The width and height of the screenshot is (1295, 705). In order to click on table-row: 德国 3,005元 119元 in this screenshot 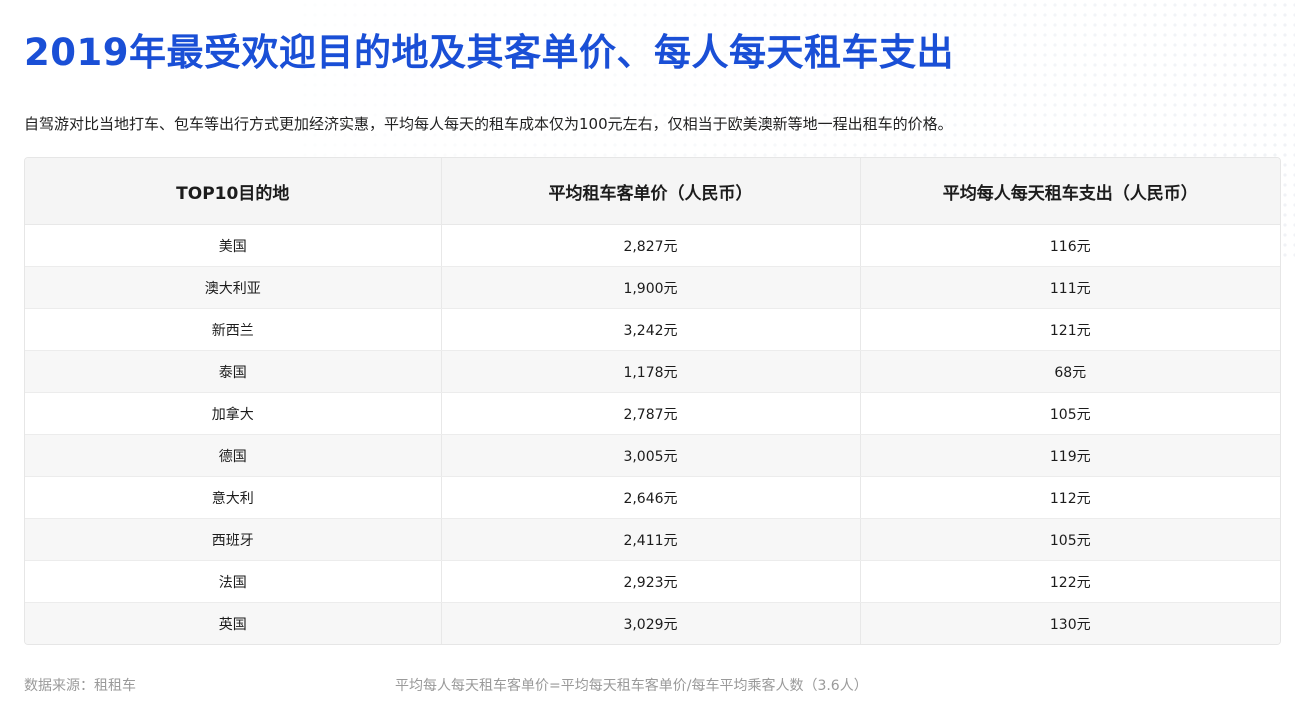, I will do `click(652, 455)`.